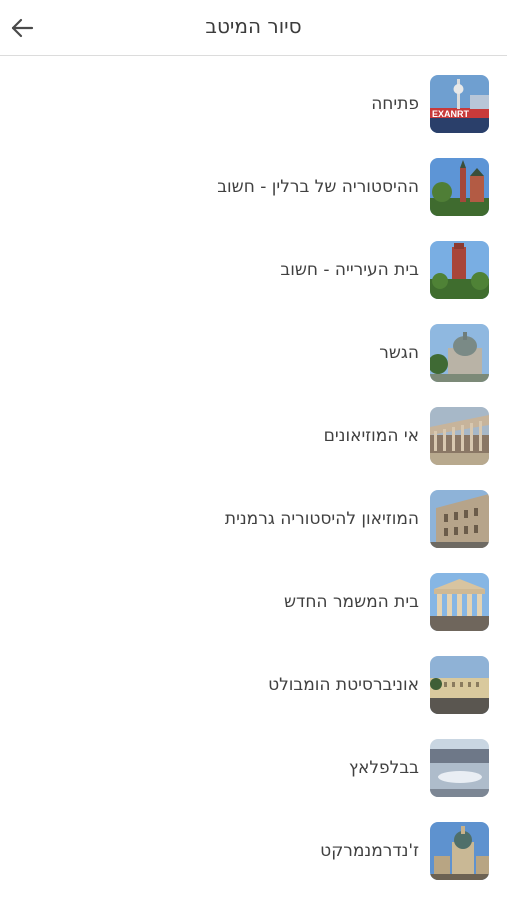 The height and width of the screenshot is (900, 507). What do you see at coordinates (459, 353) in the screenshot?
I see `photo-domed-cathedral-icon` at bounding box center [459, 353].